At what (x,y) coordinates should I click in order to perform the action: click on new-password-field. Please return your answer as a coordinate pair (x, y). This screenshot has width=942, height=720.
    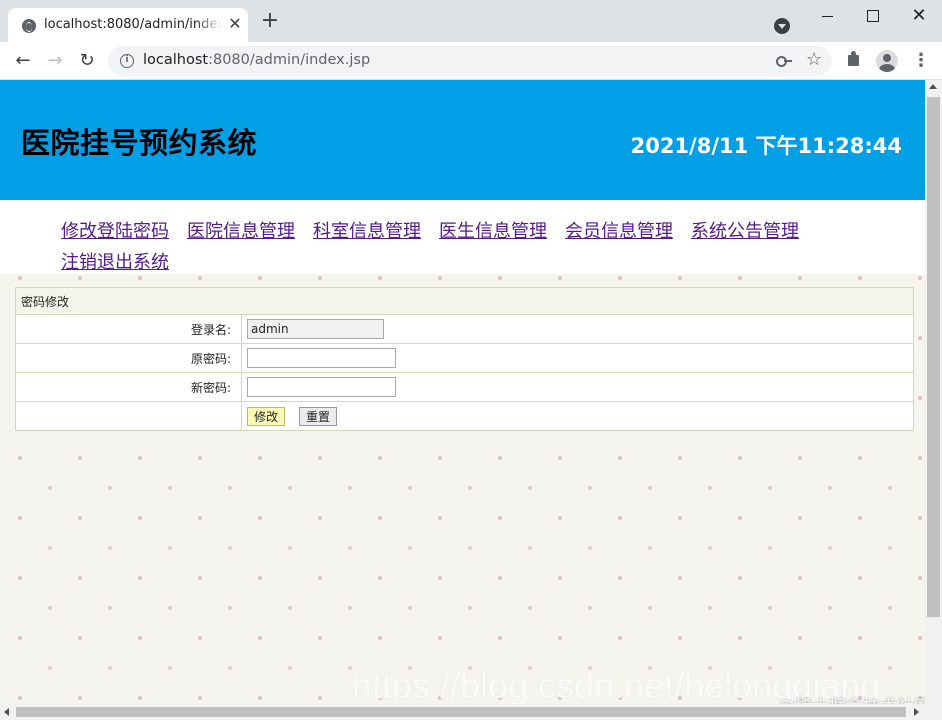
    Looking at the image, I should click on (321, 387).